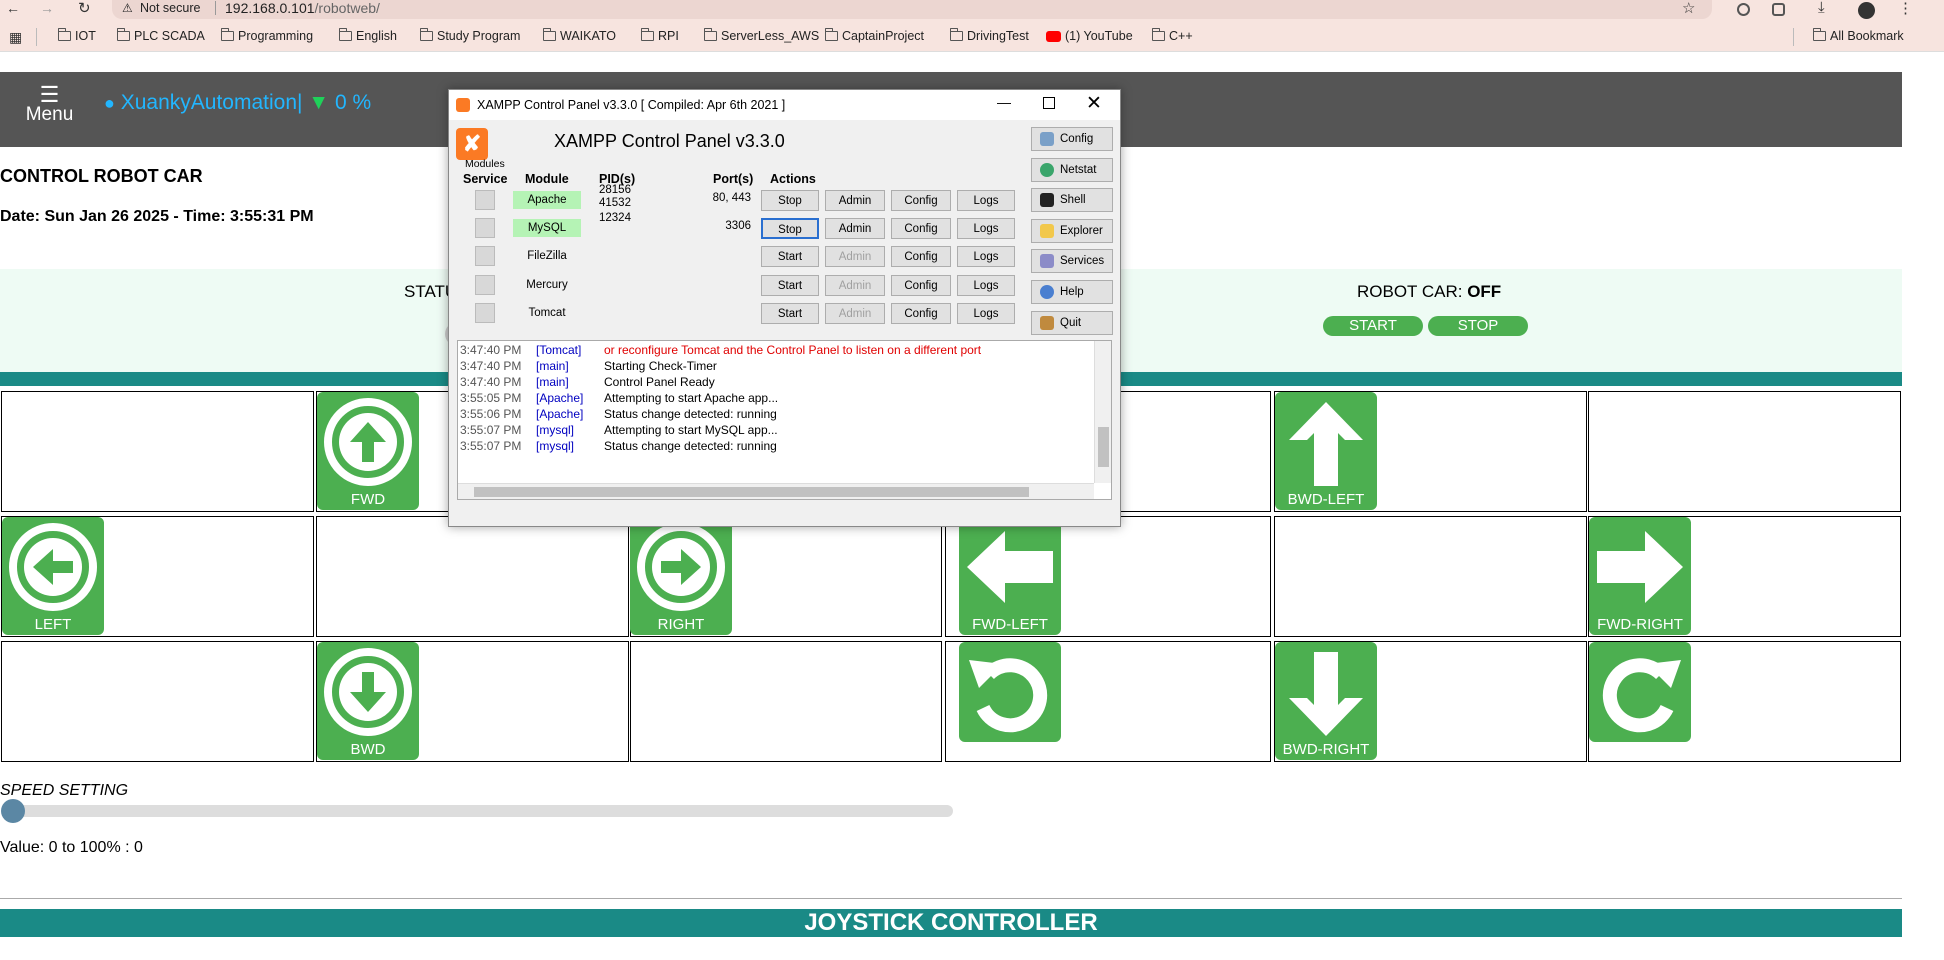  I want to click on bookmark-study-program: Study Program, so click(469, 35).